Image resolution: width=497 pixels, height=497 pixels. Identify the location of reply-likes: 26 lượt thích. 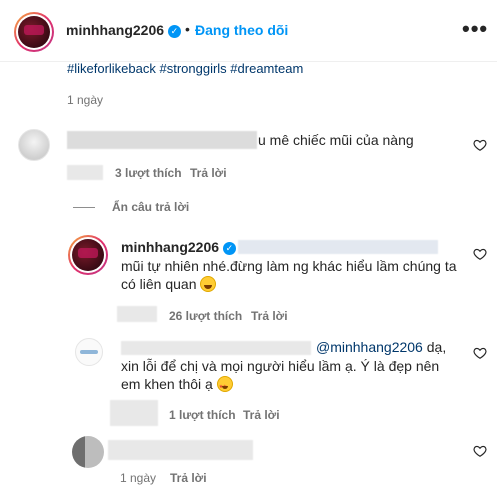
(205, 316).